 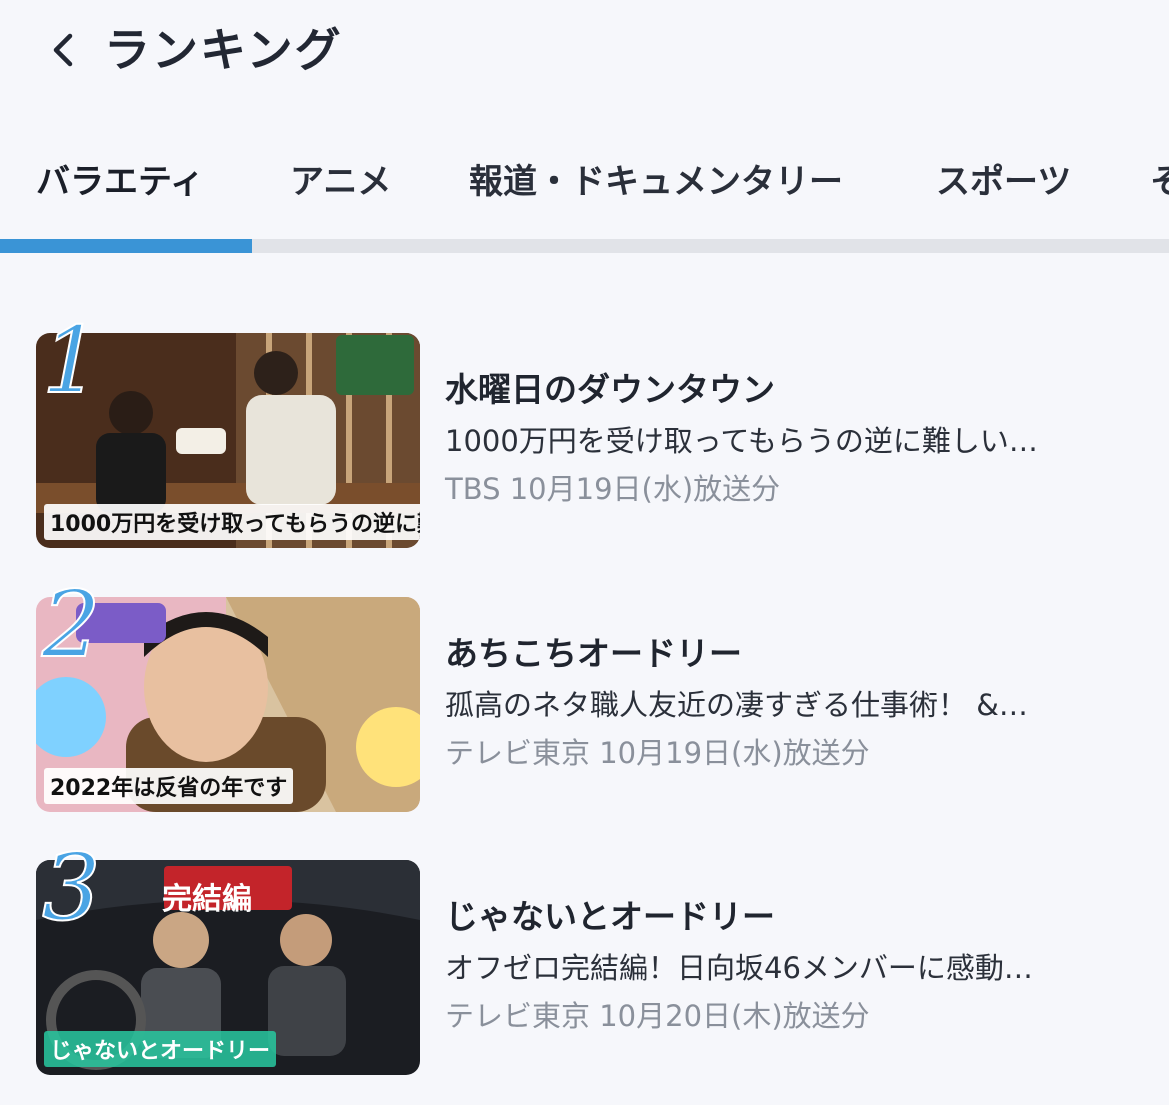 I want to click on tab-other: そ, so click(x=1159, y=182).